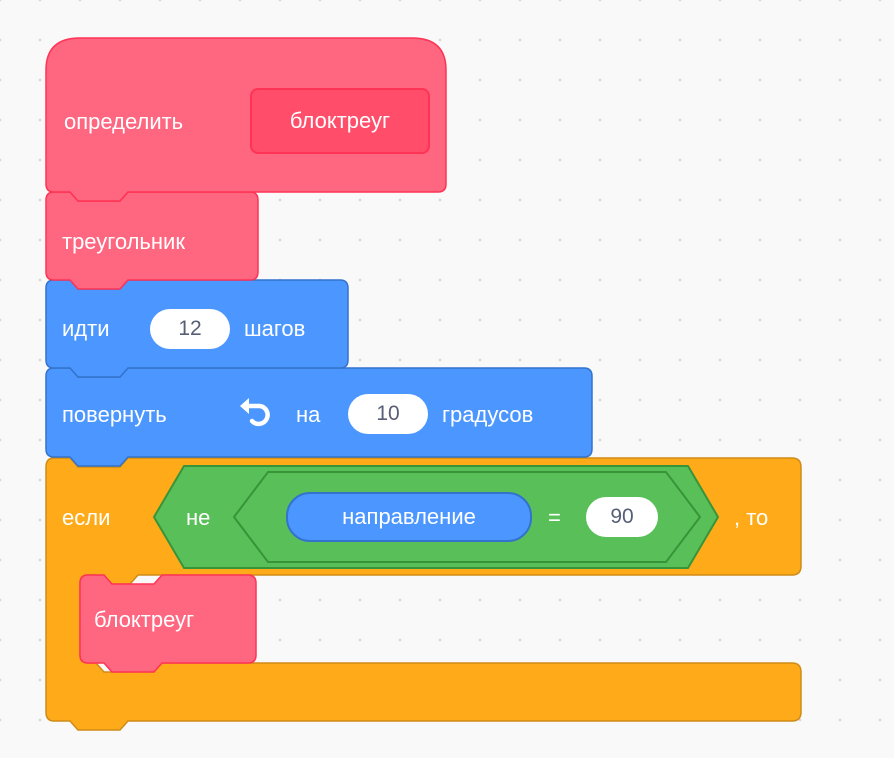 The image size is (894, 758). I want to click on steps-input: 12, so click(190, 329).